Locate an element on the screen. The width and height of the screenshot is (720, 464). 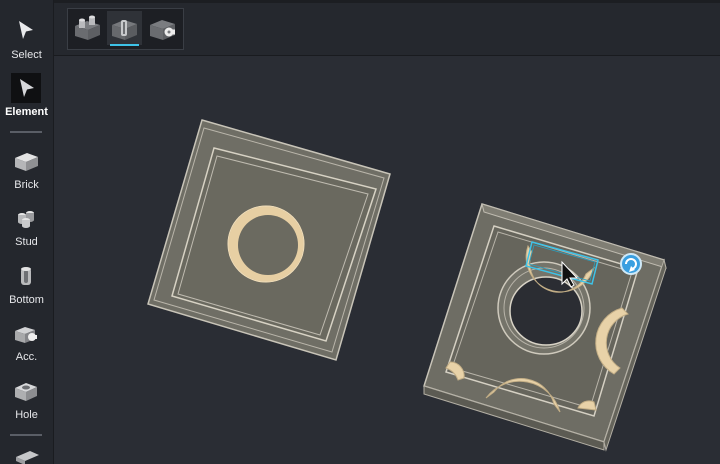
bottom-icon is located at coordinates (26, 276).